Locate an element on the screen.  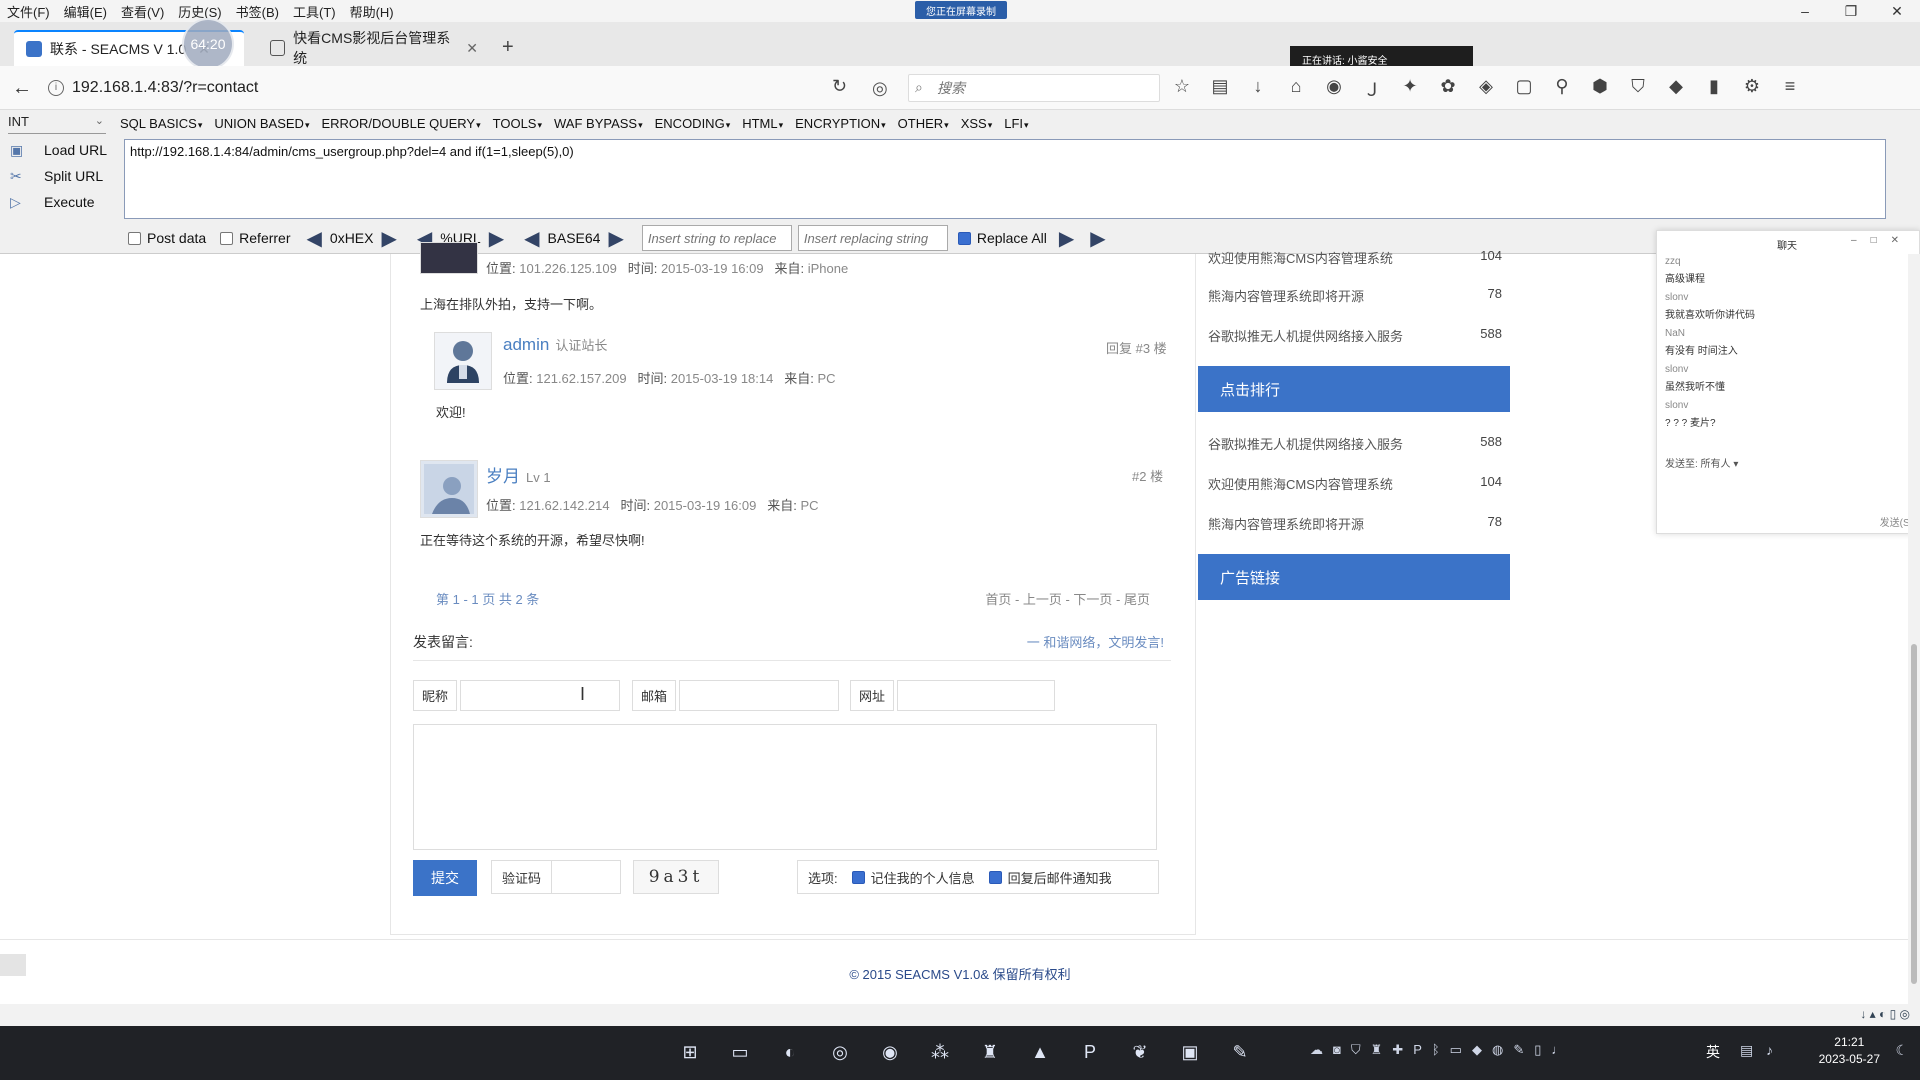
menu-encoding: ENCODING is located at coordinates (693, 123).